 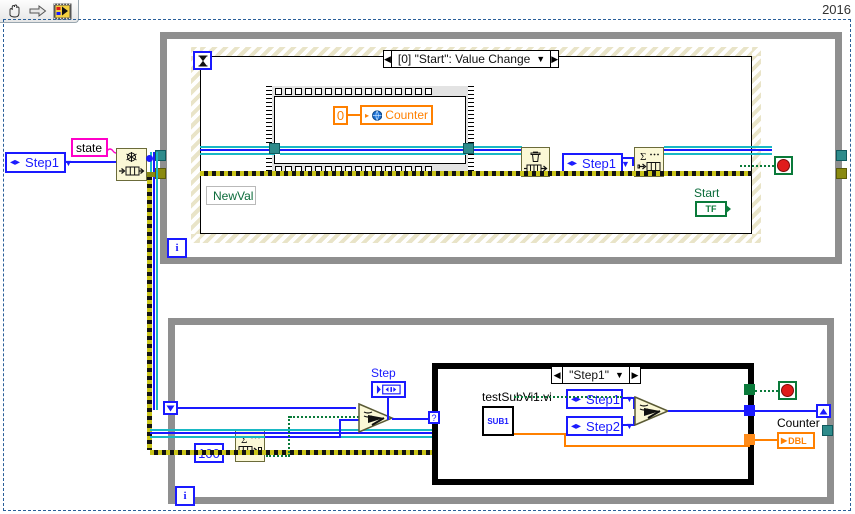 I want to click on counter-indicator-label: Counter, so click(x=798, y=423).